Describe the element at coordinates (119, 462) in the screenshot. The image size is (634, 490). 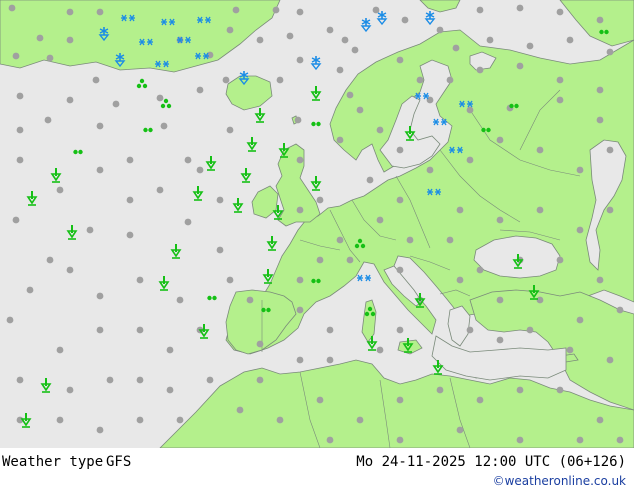
I see `model-name: GFS` at that location.